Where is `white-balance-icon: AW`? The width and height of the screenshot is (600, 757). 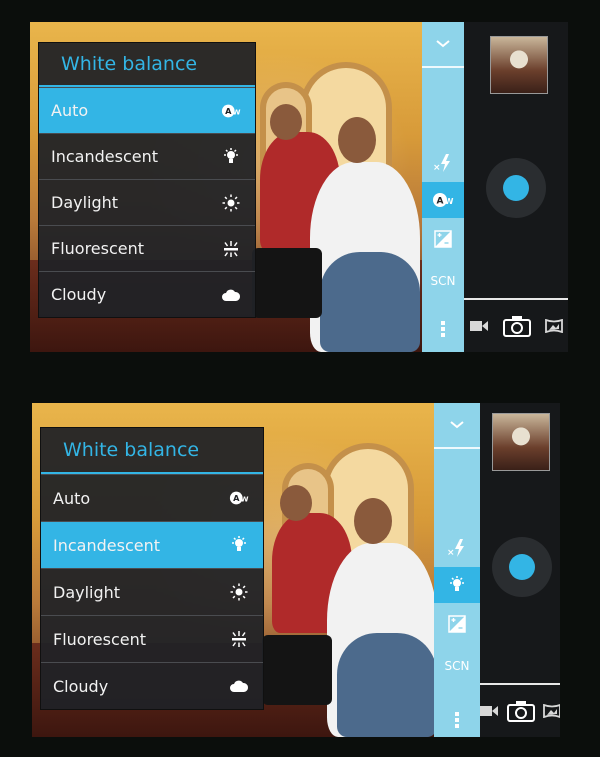
white-balance-icon: AW is located at coordinates (443, 200).